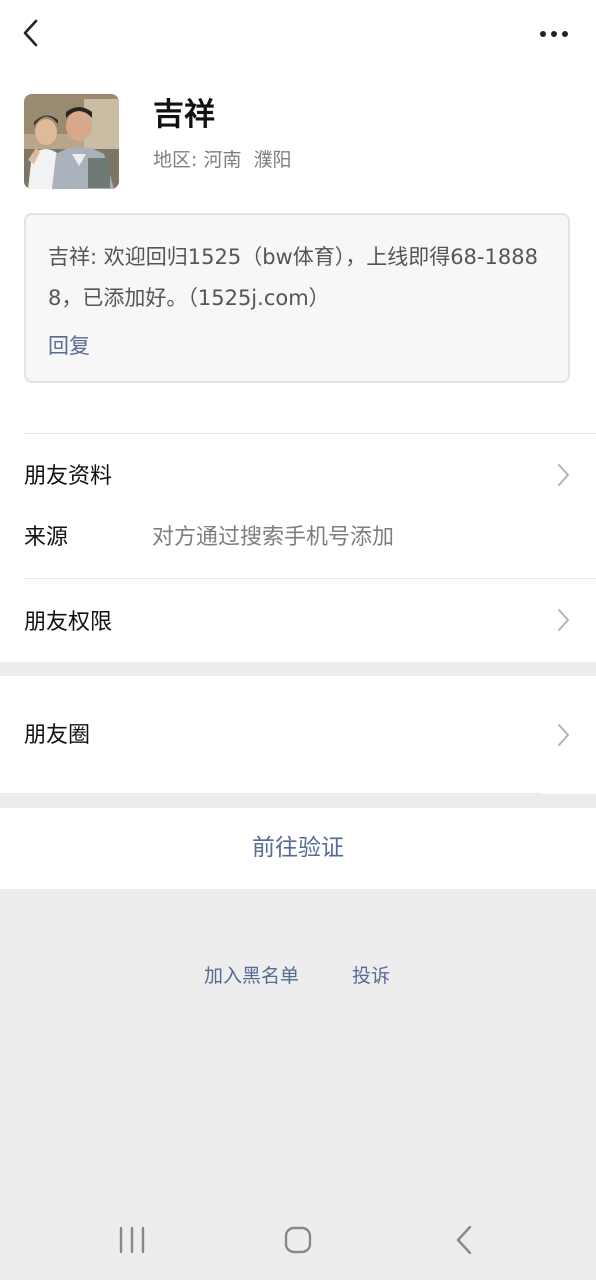 The height and width of the screenshot is (1280, 596). Describe the element at coordinates (175, 160) in the screenshot. I see `region-label: 地区:` at that location.